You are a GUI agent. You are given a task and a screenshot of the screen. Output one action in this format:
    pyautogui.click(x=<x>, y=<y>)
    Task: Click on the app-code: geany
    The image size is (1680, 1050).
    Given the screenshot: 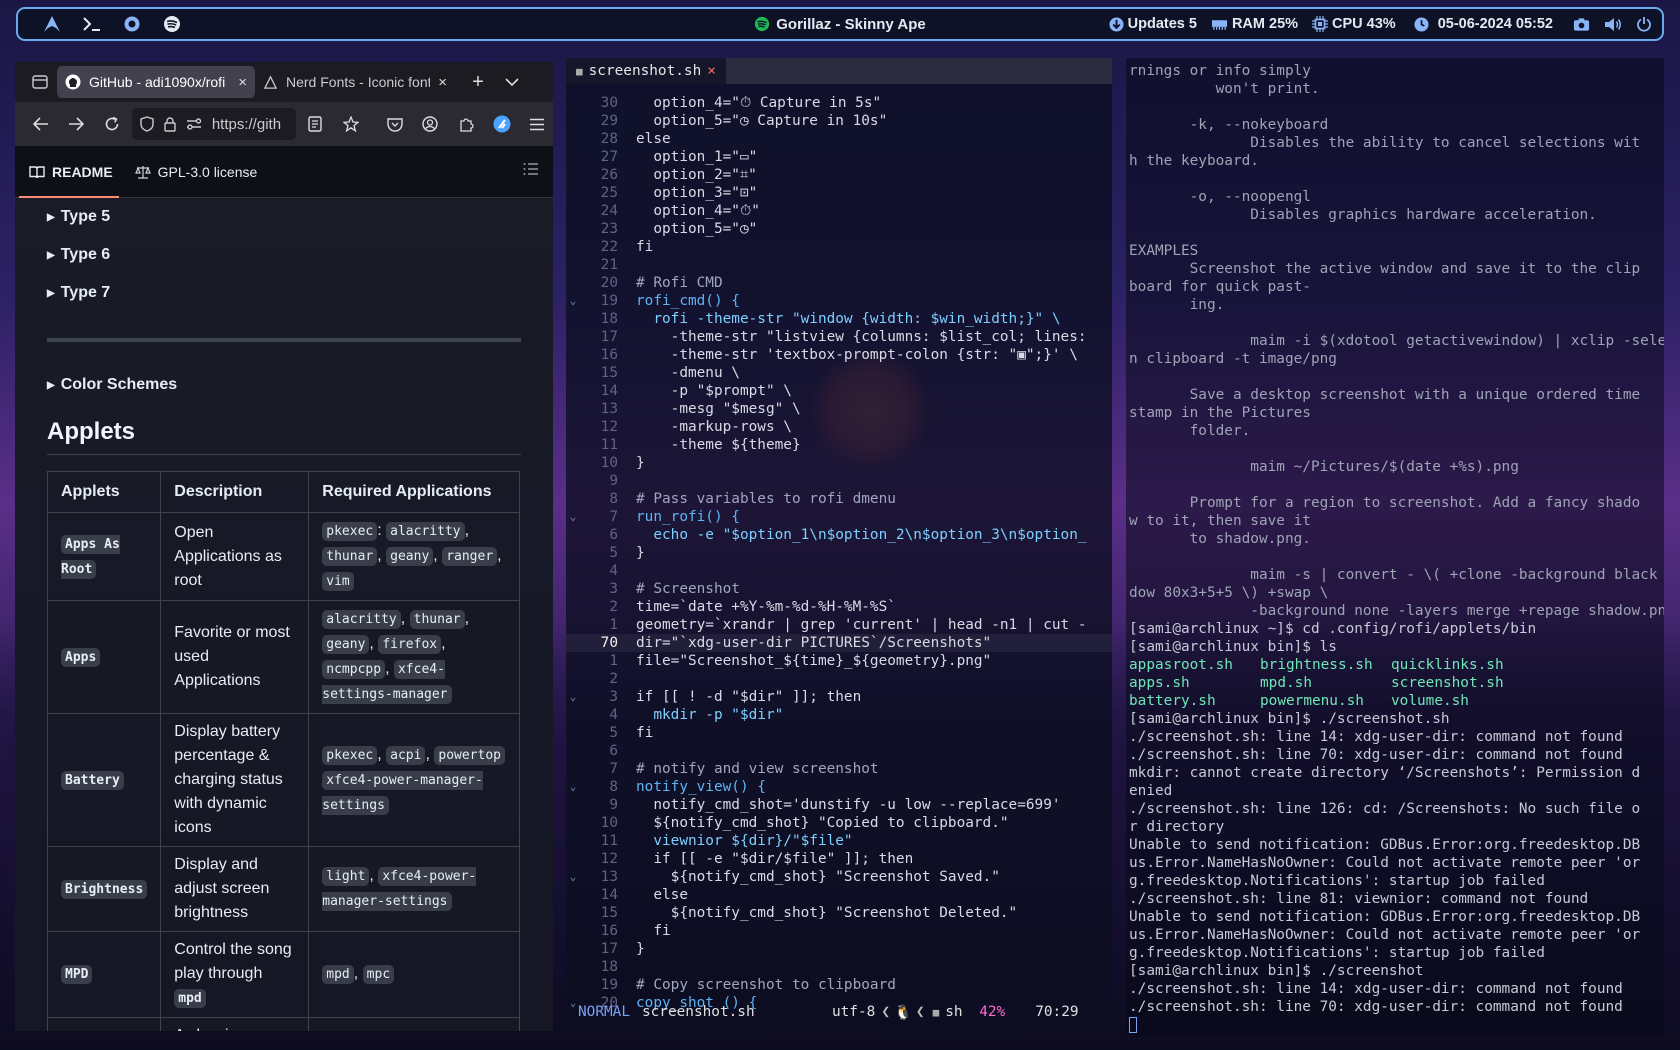 What is the action you would take?
    pyautogui.click(x=346, y=644)
    